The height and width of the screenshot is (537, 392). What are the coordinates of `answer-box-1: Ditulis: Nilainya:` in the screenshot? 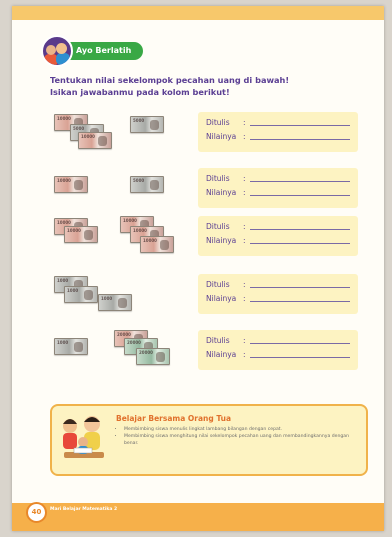 It's located at (278, 132).